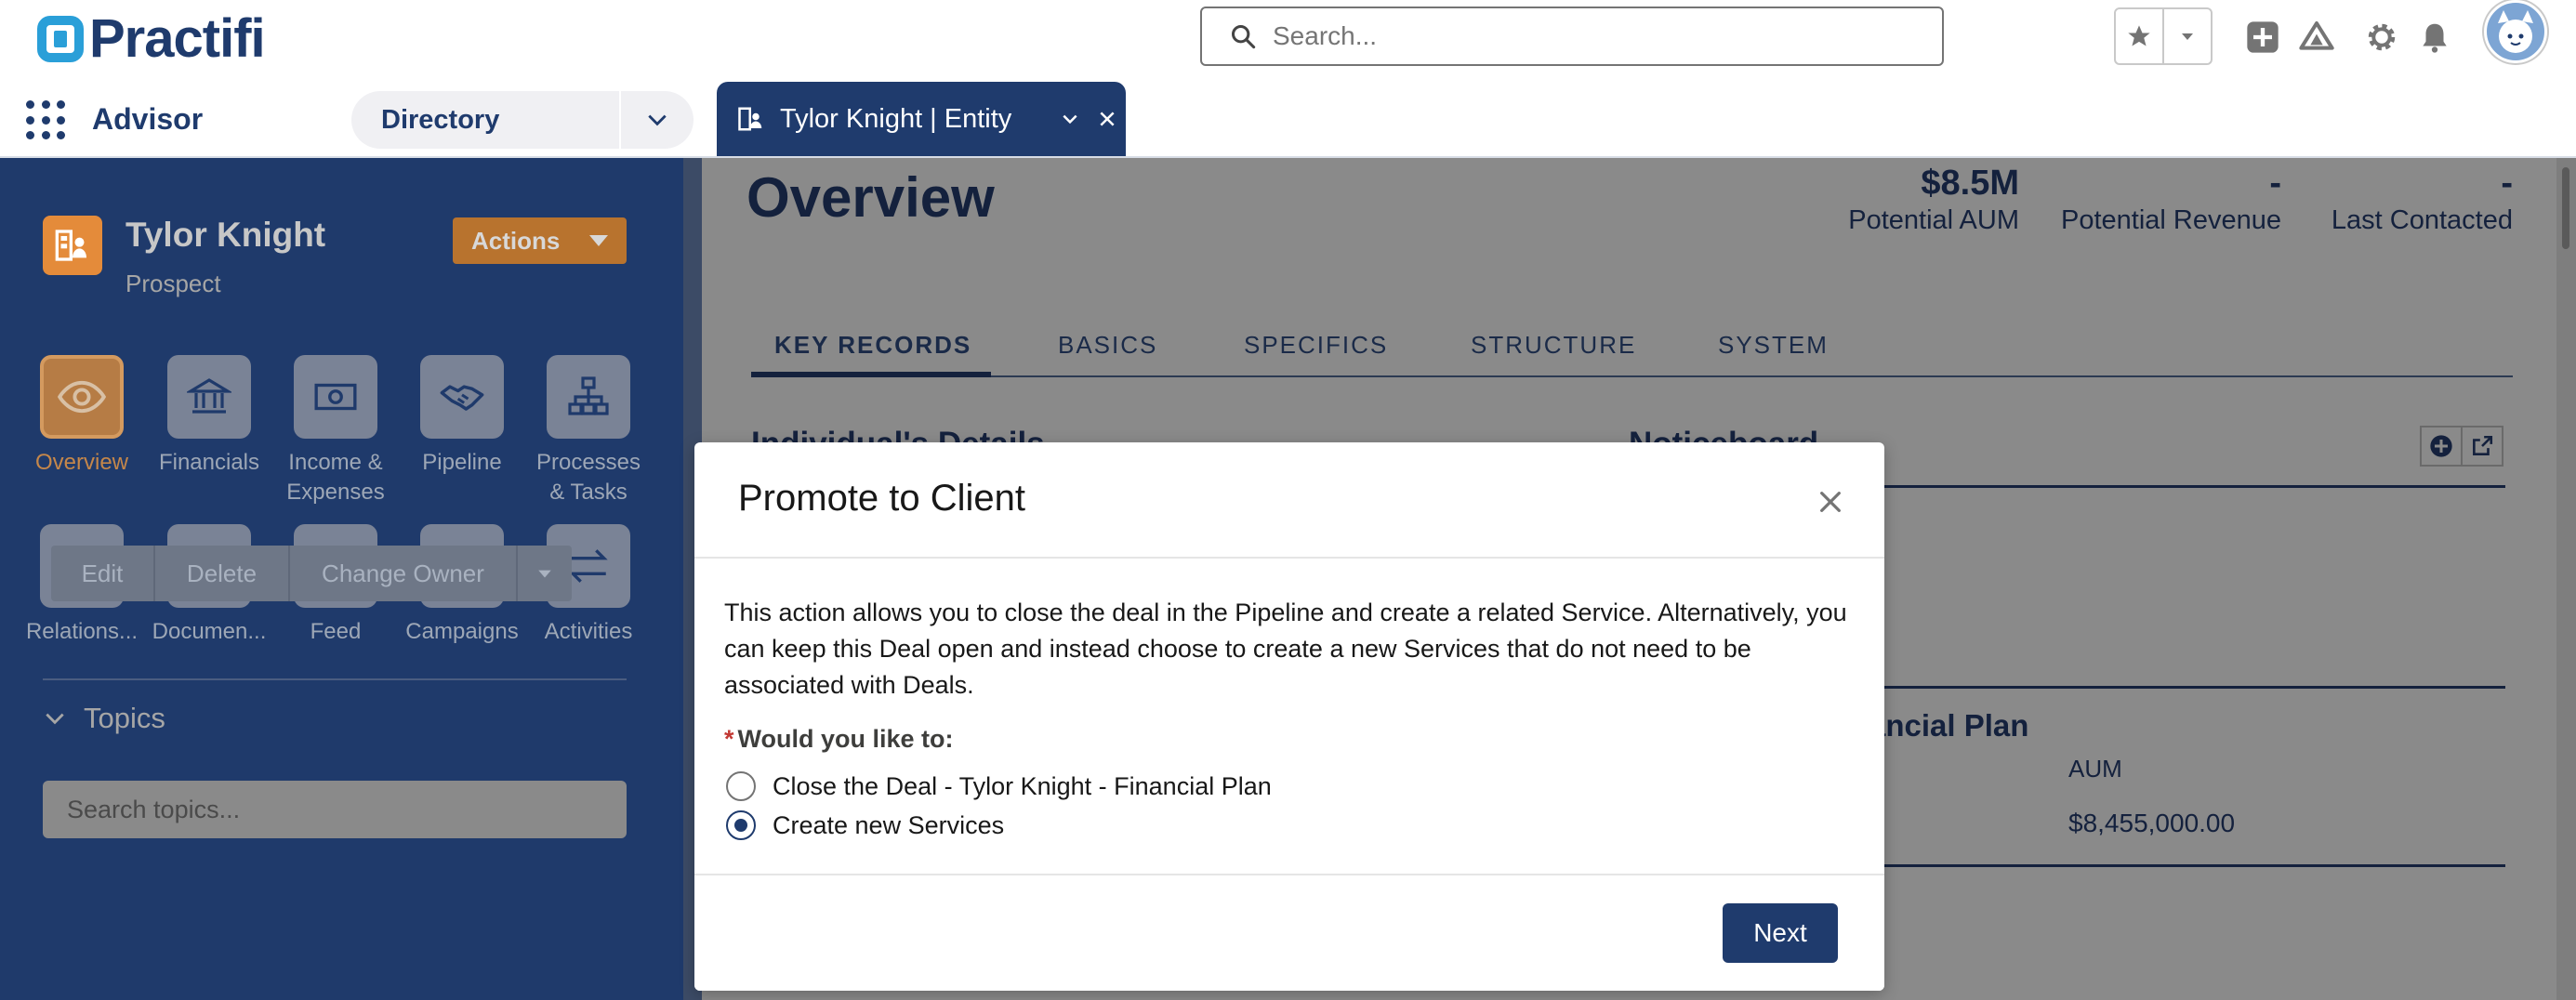 The image size is (2576, 1000). Describe the element at coordinates (1289, 500) in the screenshot. I see `modal-header: Promote to Client` at that location.